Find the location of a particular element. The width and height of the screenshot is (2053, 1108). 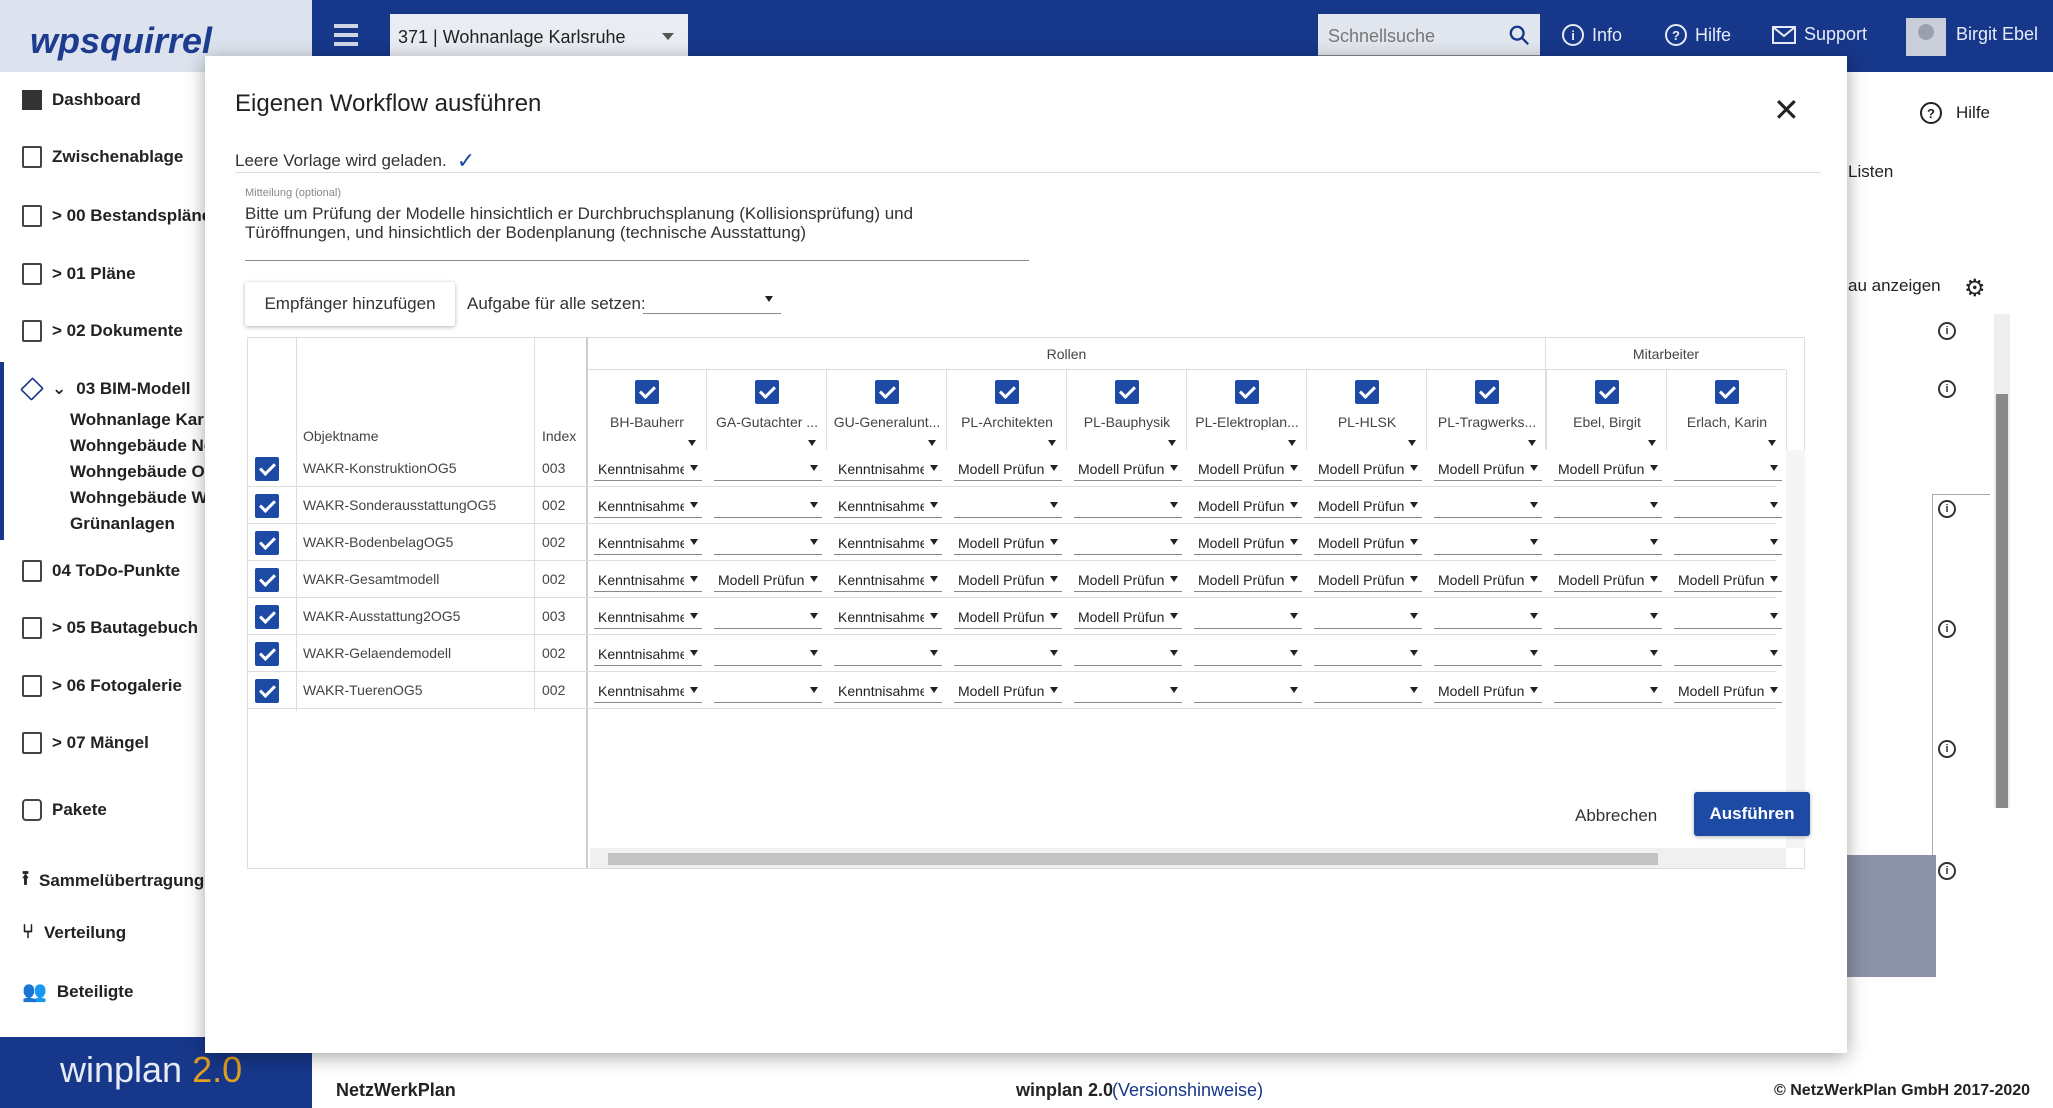

column-header: PL-Architekten is located at coordinates (1007, 410).